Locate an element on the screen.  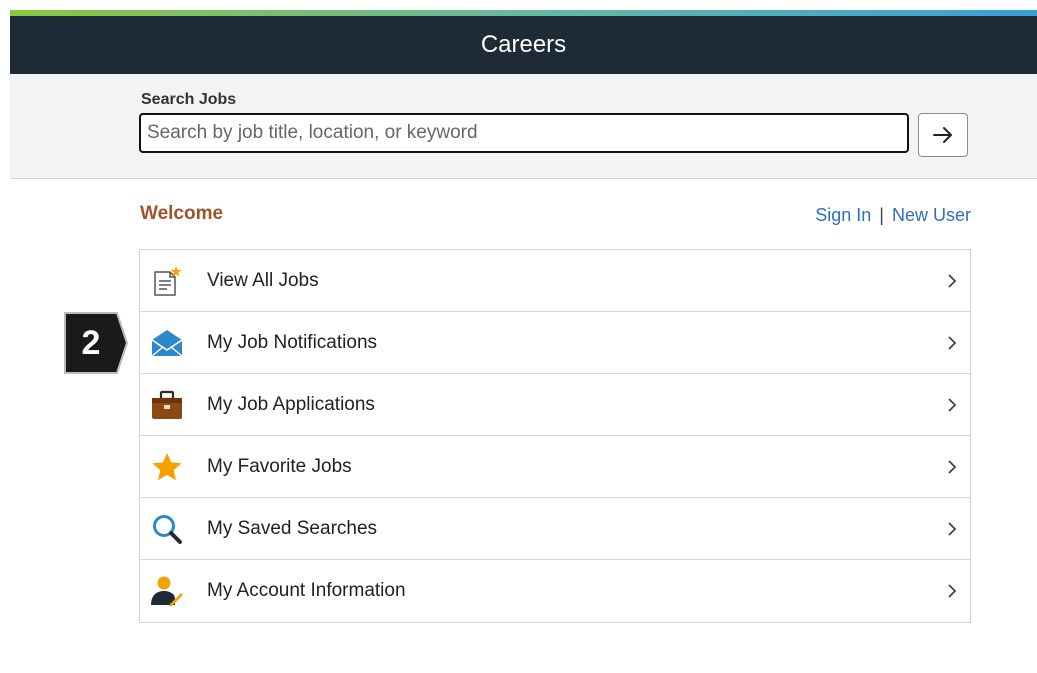
search-submit-button is located at coordinates (943, 135).